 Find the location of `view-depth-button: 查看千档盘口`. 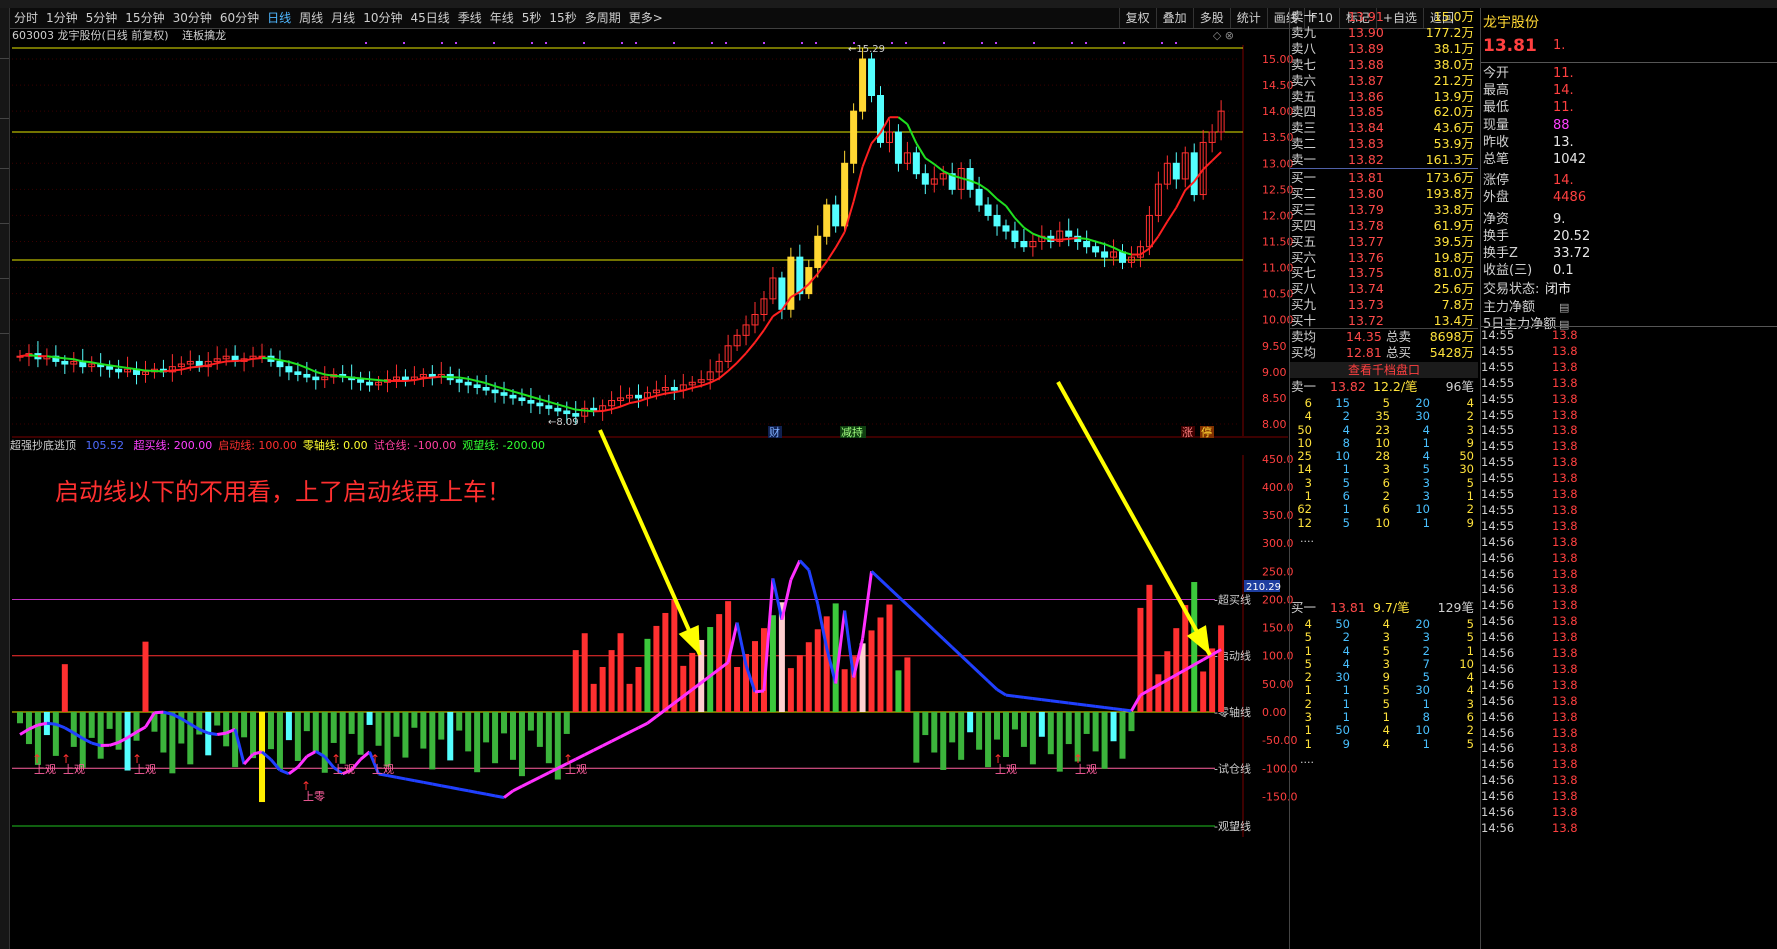

view-depth-button: 查看千档盘口 is located at coordinates (1384, 370).